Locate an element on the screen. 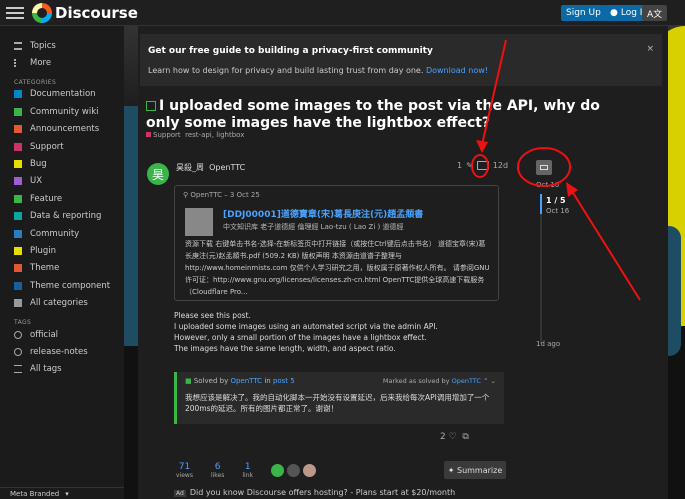 This screenshot has width=685, height=499. sidebar-item-category: Announcements is located at coordinates (62, 129).